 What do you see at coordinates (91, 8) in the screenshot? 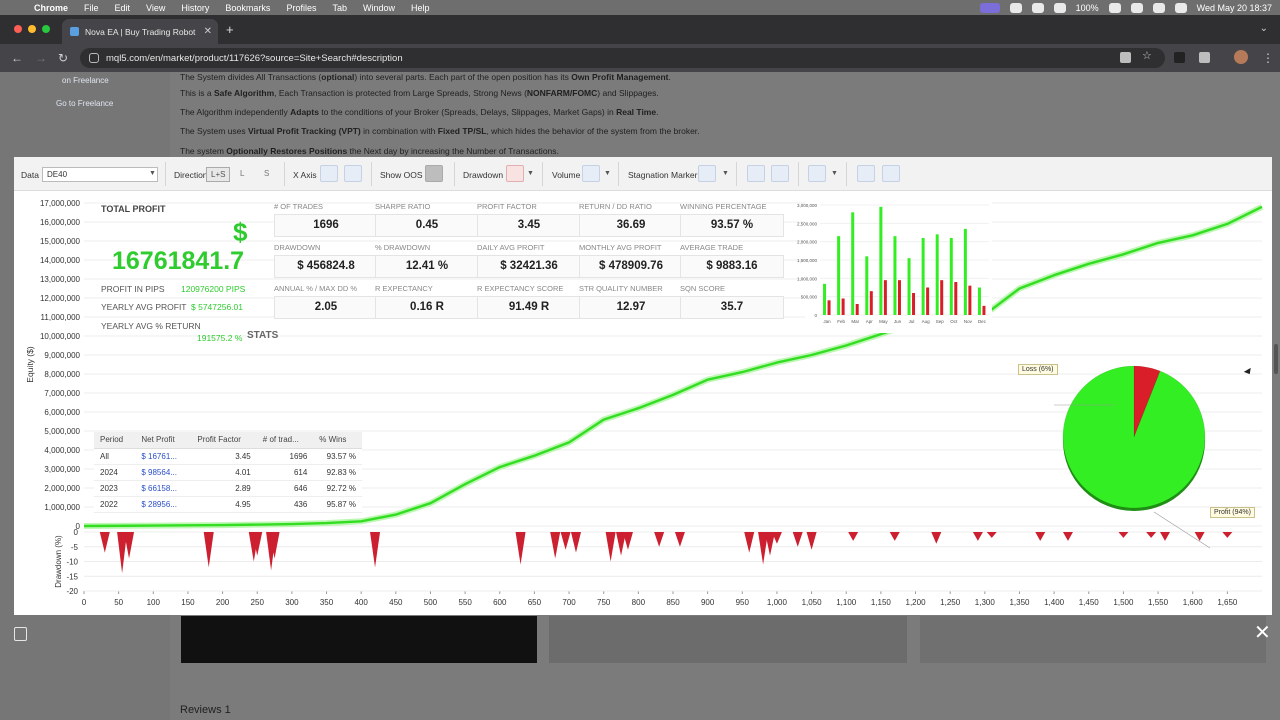
I see `menu-file: File` at bounding box center [91, 8].